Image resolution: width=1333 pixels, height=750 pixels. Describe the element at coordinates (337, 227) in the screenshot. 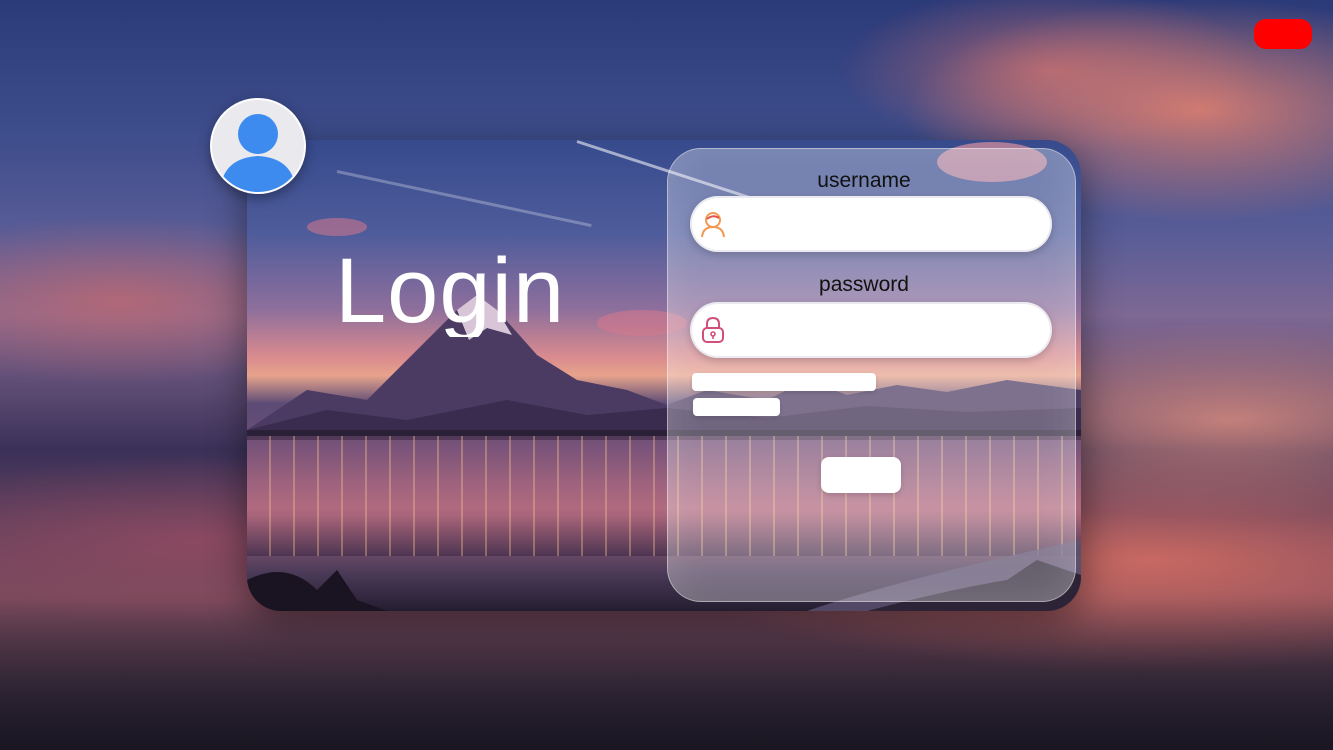

I see `cloud` at that location.